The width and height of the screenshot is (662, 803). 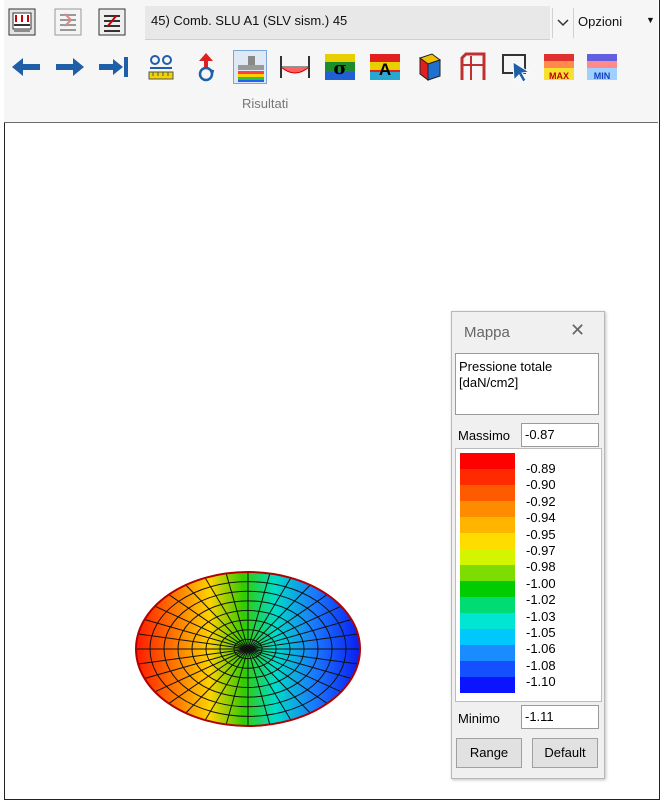 I want to click on pointer-query-icon, so click(x=516, y=68).